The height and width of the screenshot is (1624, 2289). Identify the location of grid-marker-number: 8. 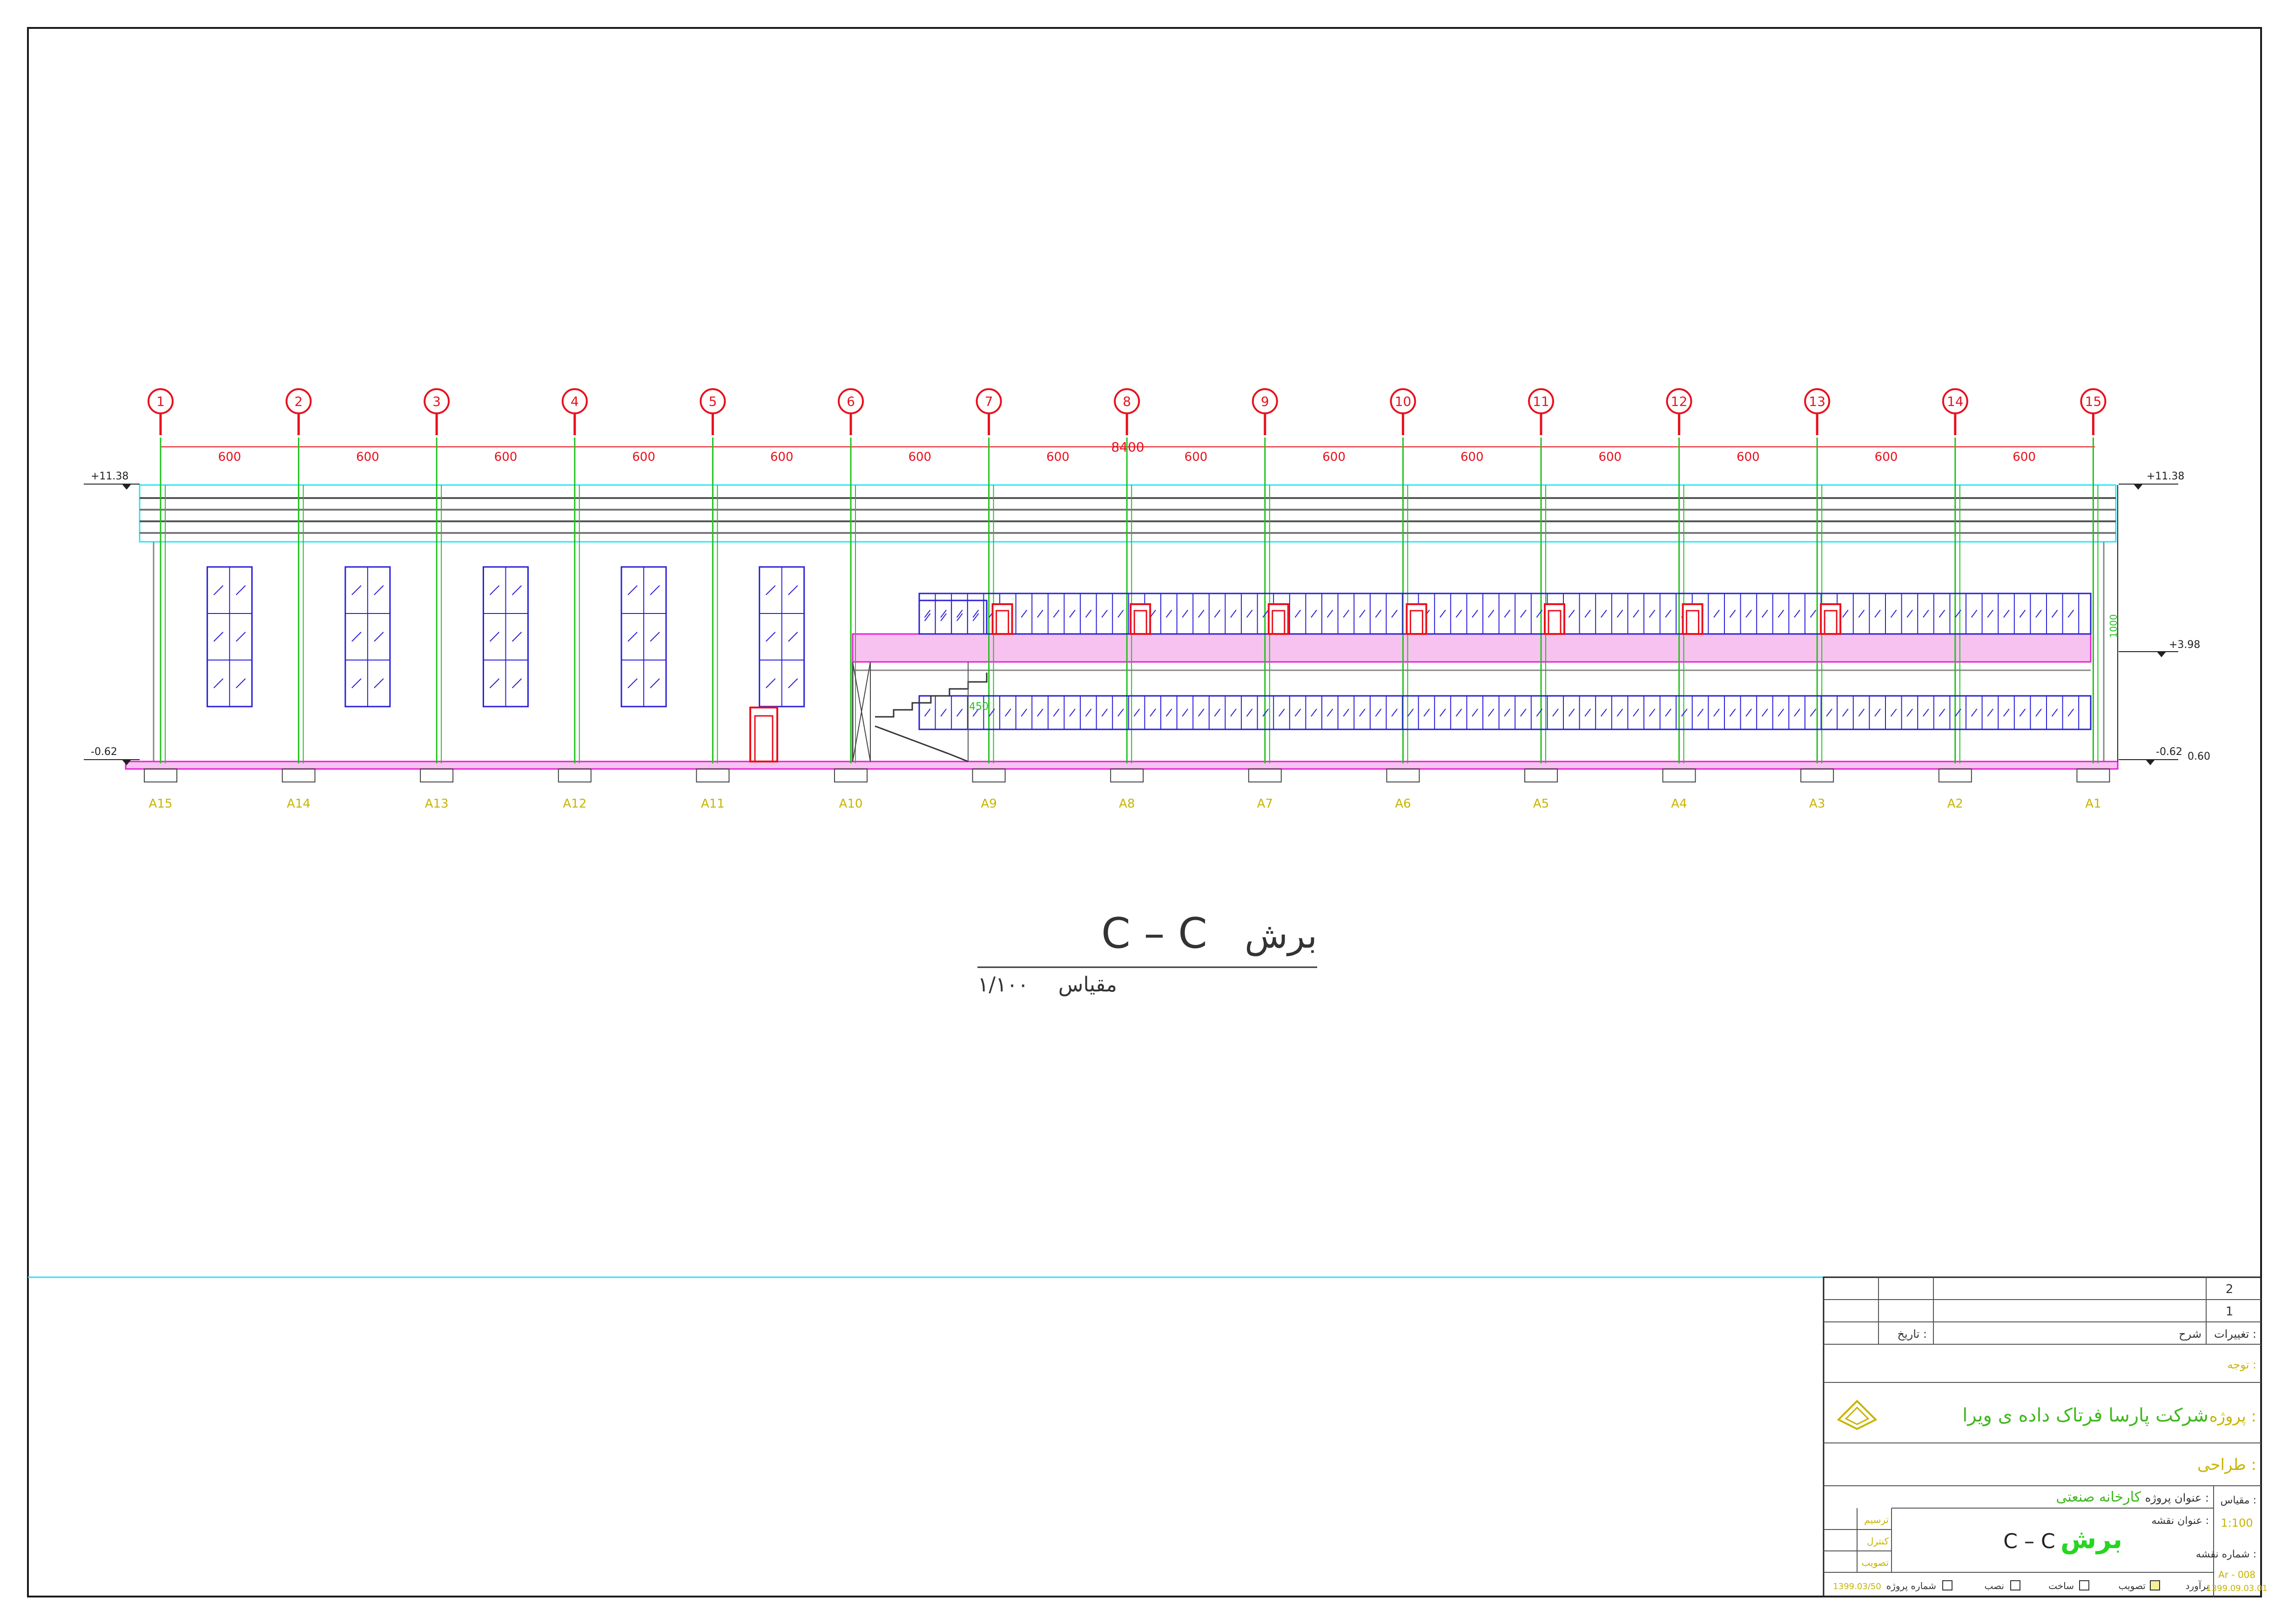
(1127, 401).